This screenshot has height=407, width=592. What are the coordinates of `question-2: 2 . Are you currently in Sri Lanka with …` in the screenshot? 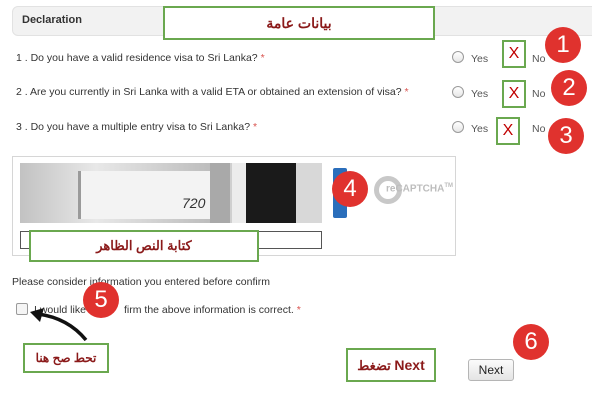 It's located at (212, 92).